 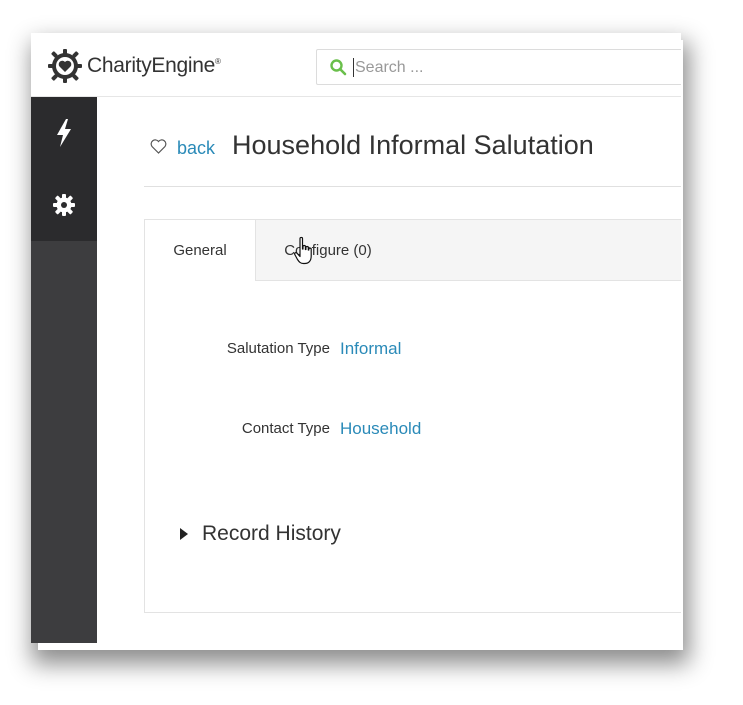 I want to click on search-box, so click(x=498, y=67).